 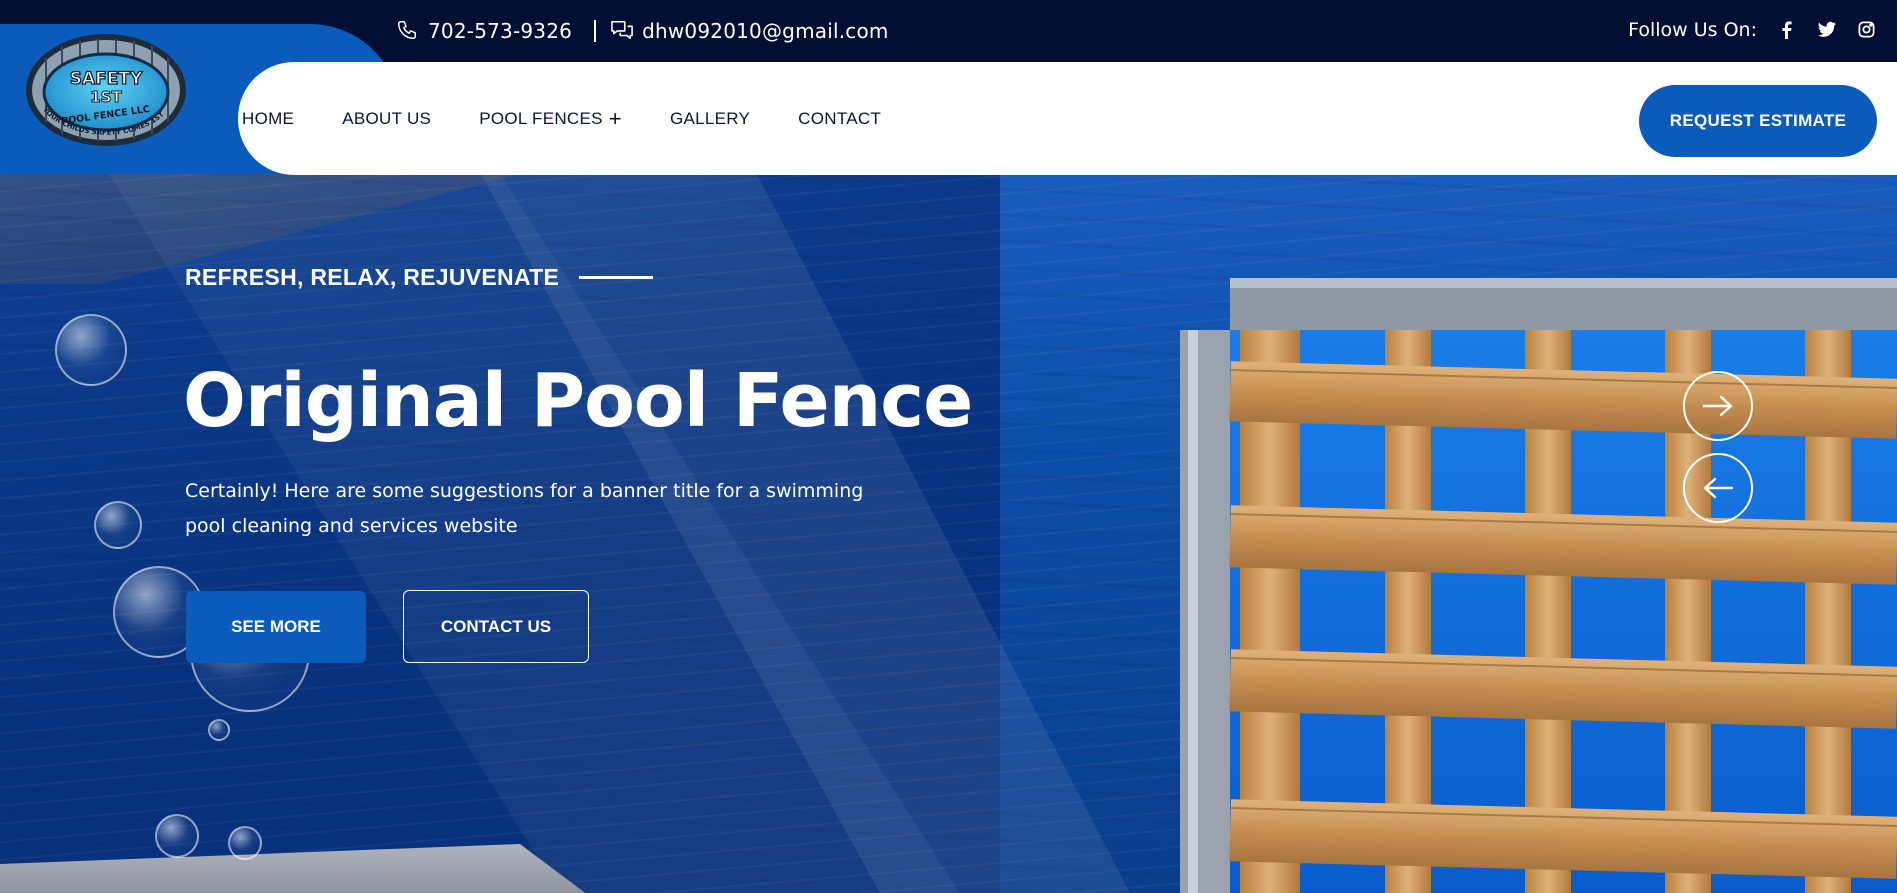 I want to click on slider-next-button, so click(x=1718, y=406).